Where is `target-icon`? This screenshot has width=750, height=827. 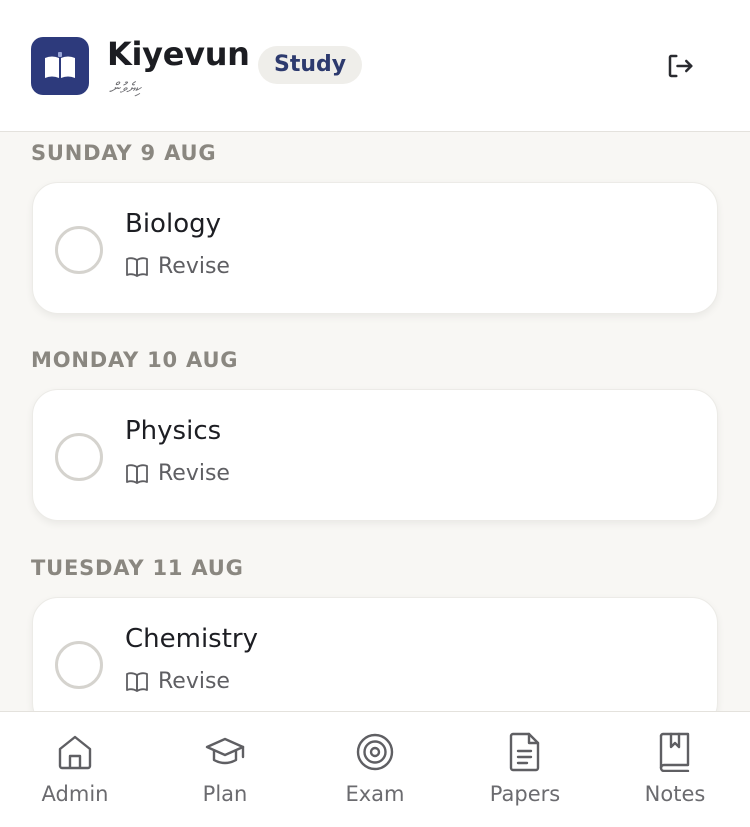
target-icon is located at coordinates (375, 752).